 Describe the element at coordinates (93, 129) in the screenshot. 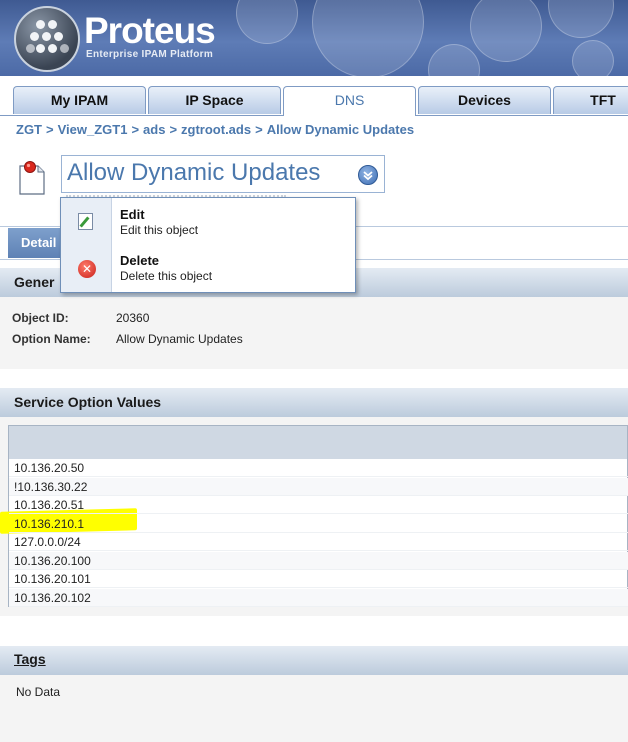

I see `breadcrumb-item-view: View_ZGT1` at that location.